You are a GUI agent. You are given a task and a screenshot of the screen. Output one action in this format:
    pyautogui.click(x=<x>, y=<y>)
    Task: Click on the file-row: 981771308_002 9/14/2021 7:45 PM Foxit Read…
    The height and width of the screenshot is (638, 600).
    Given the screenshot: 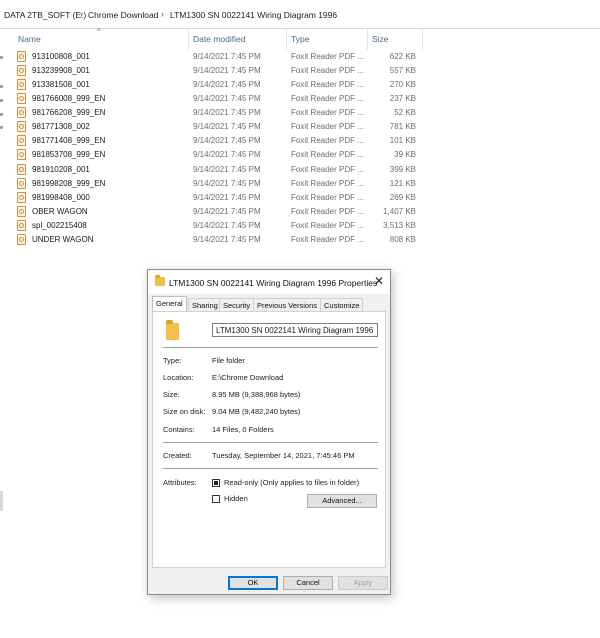 What is the action you would take?
    pyautogui.click(x=218, y=127)
    